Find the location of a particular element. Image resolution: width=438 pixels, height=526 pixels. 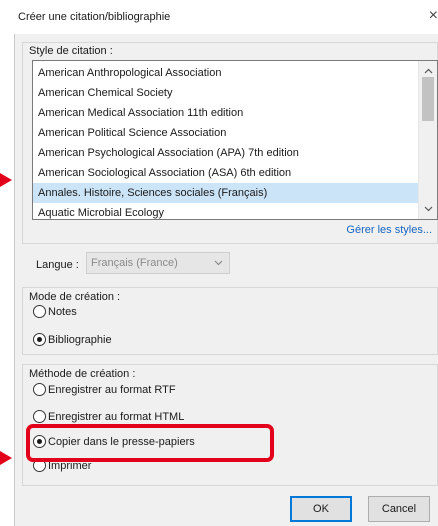

title-bar: Créer une citation/bibliographie × is located at coordinates (226, 17).